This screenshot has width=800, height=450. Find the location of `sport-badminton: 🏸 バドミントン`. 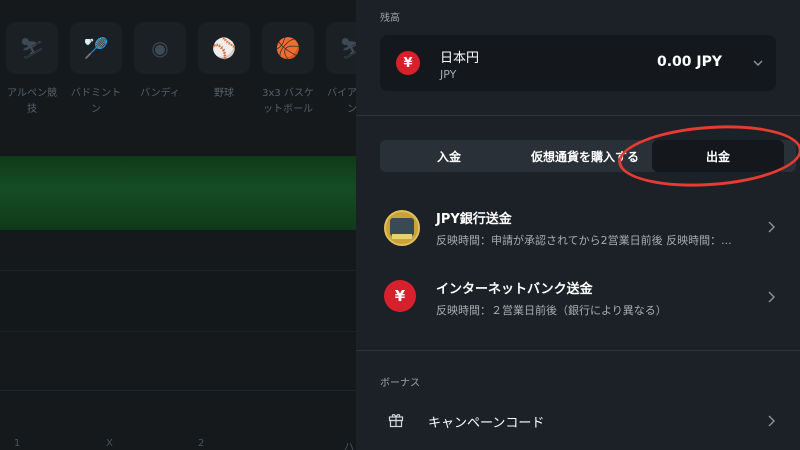

sport-badminton: 🏸 バドミントン is located at coordinates (96, 70).